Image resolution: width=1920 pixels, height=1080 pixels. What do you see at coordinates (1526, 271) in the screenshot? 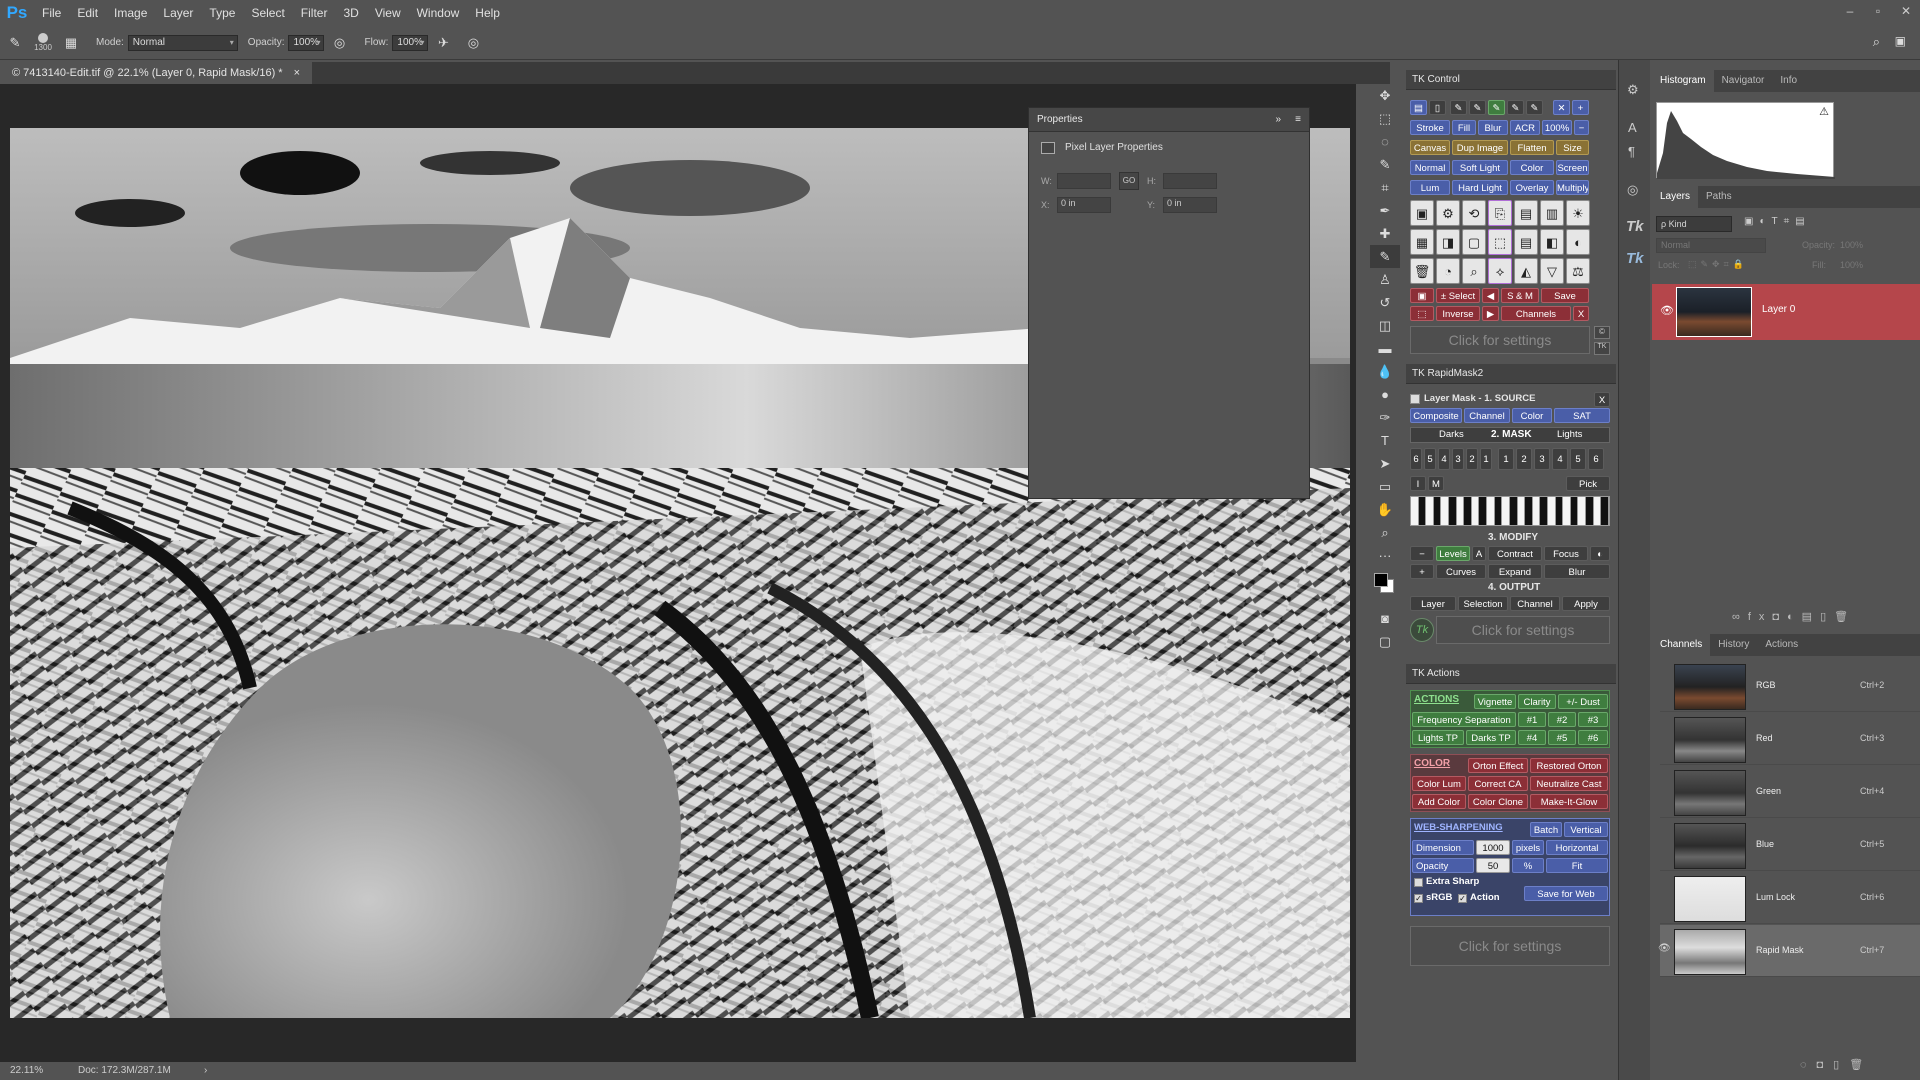
I see `tk-adjustment-icon: ◭` at bounding box center [1526, 271].